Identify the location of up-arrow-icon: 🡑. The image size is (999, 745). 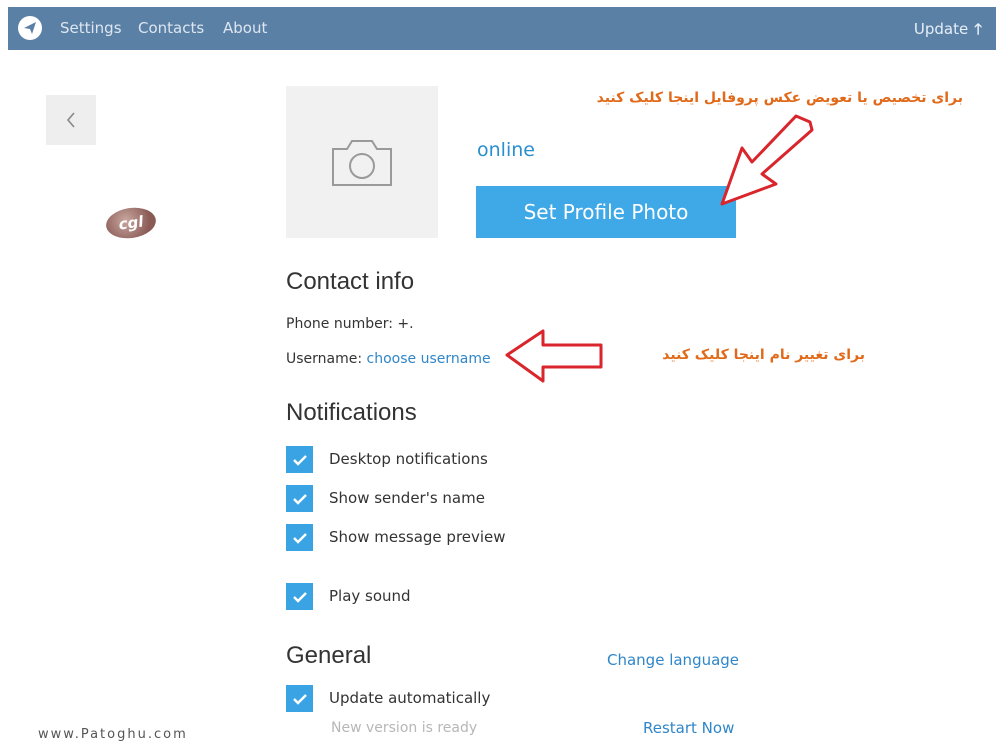
(978, 29).